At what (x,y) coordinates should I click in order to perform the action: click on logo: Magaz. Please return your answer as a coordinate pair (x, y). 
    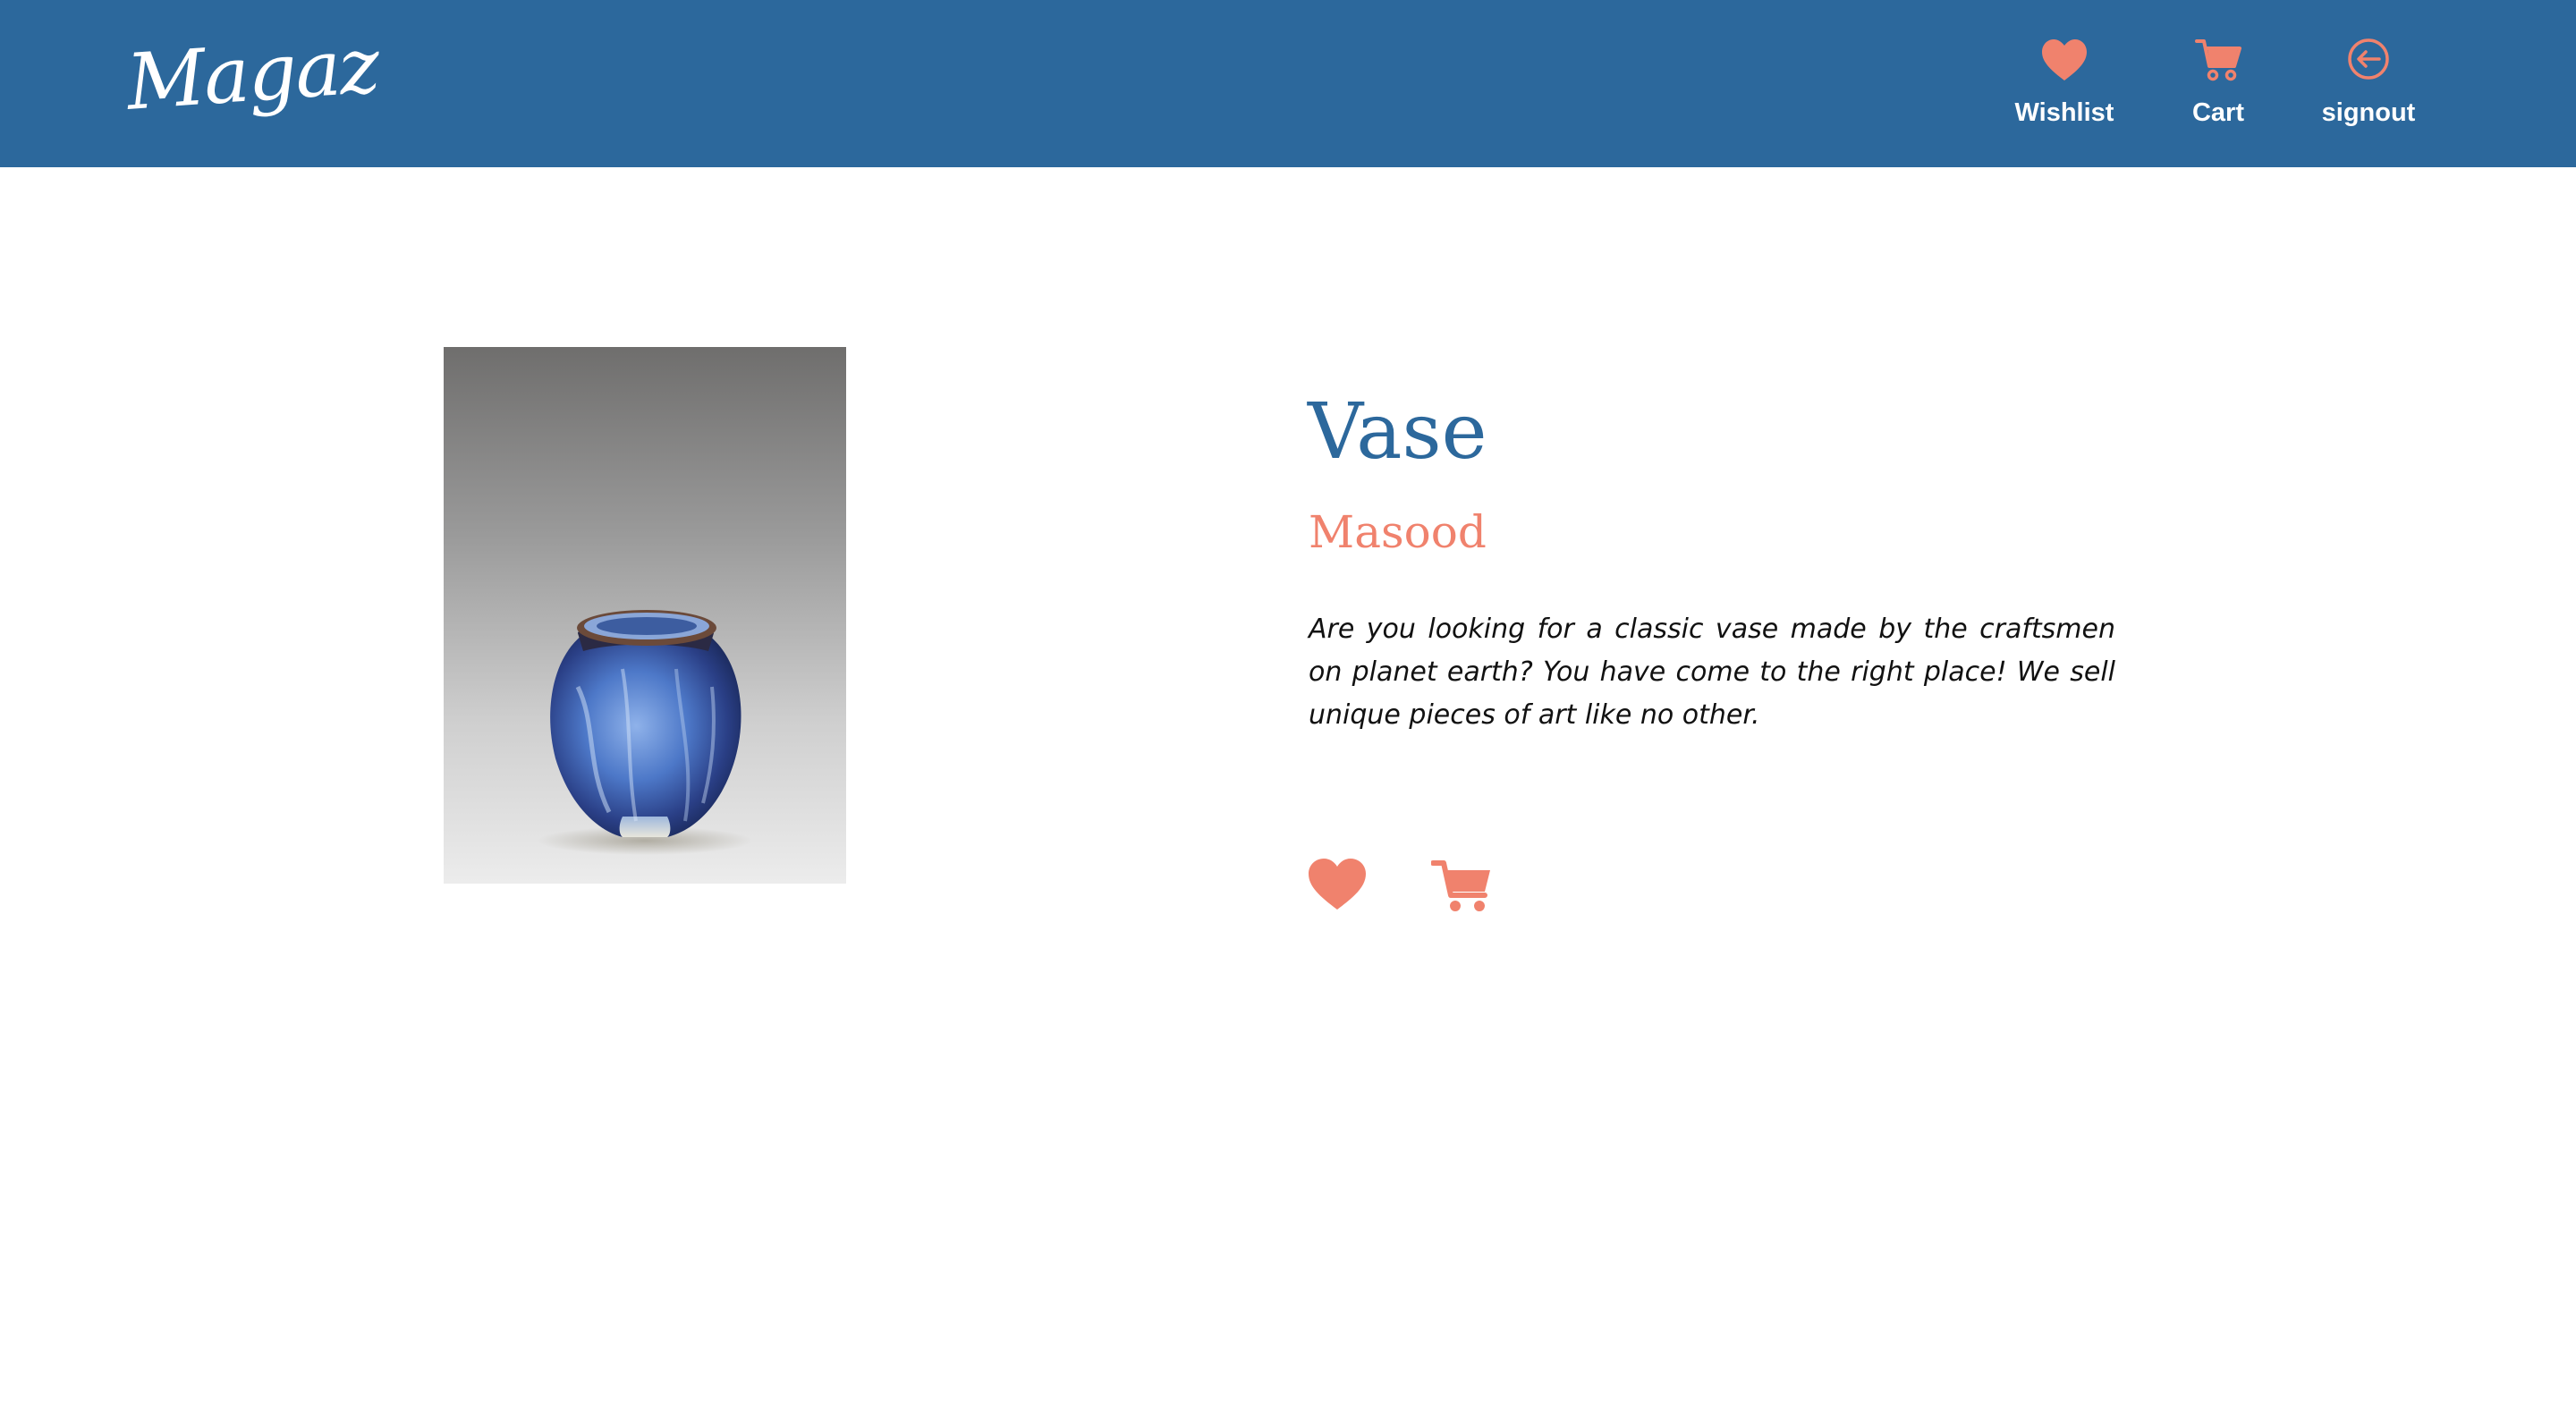
    Looking at the image, I should click on (252, 74).